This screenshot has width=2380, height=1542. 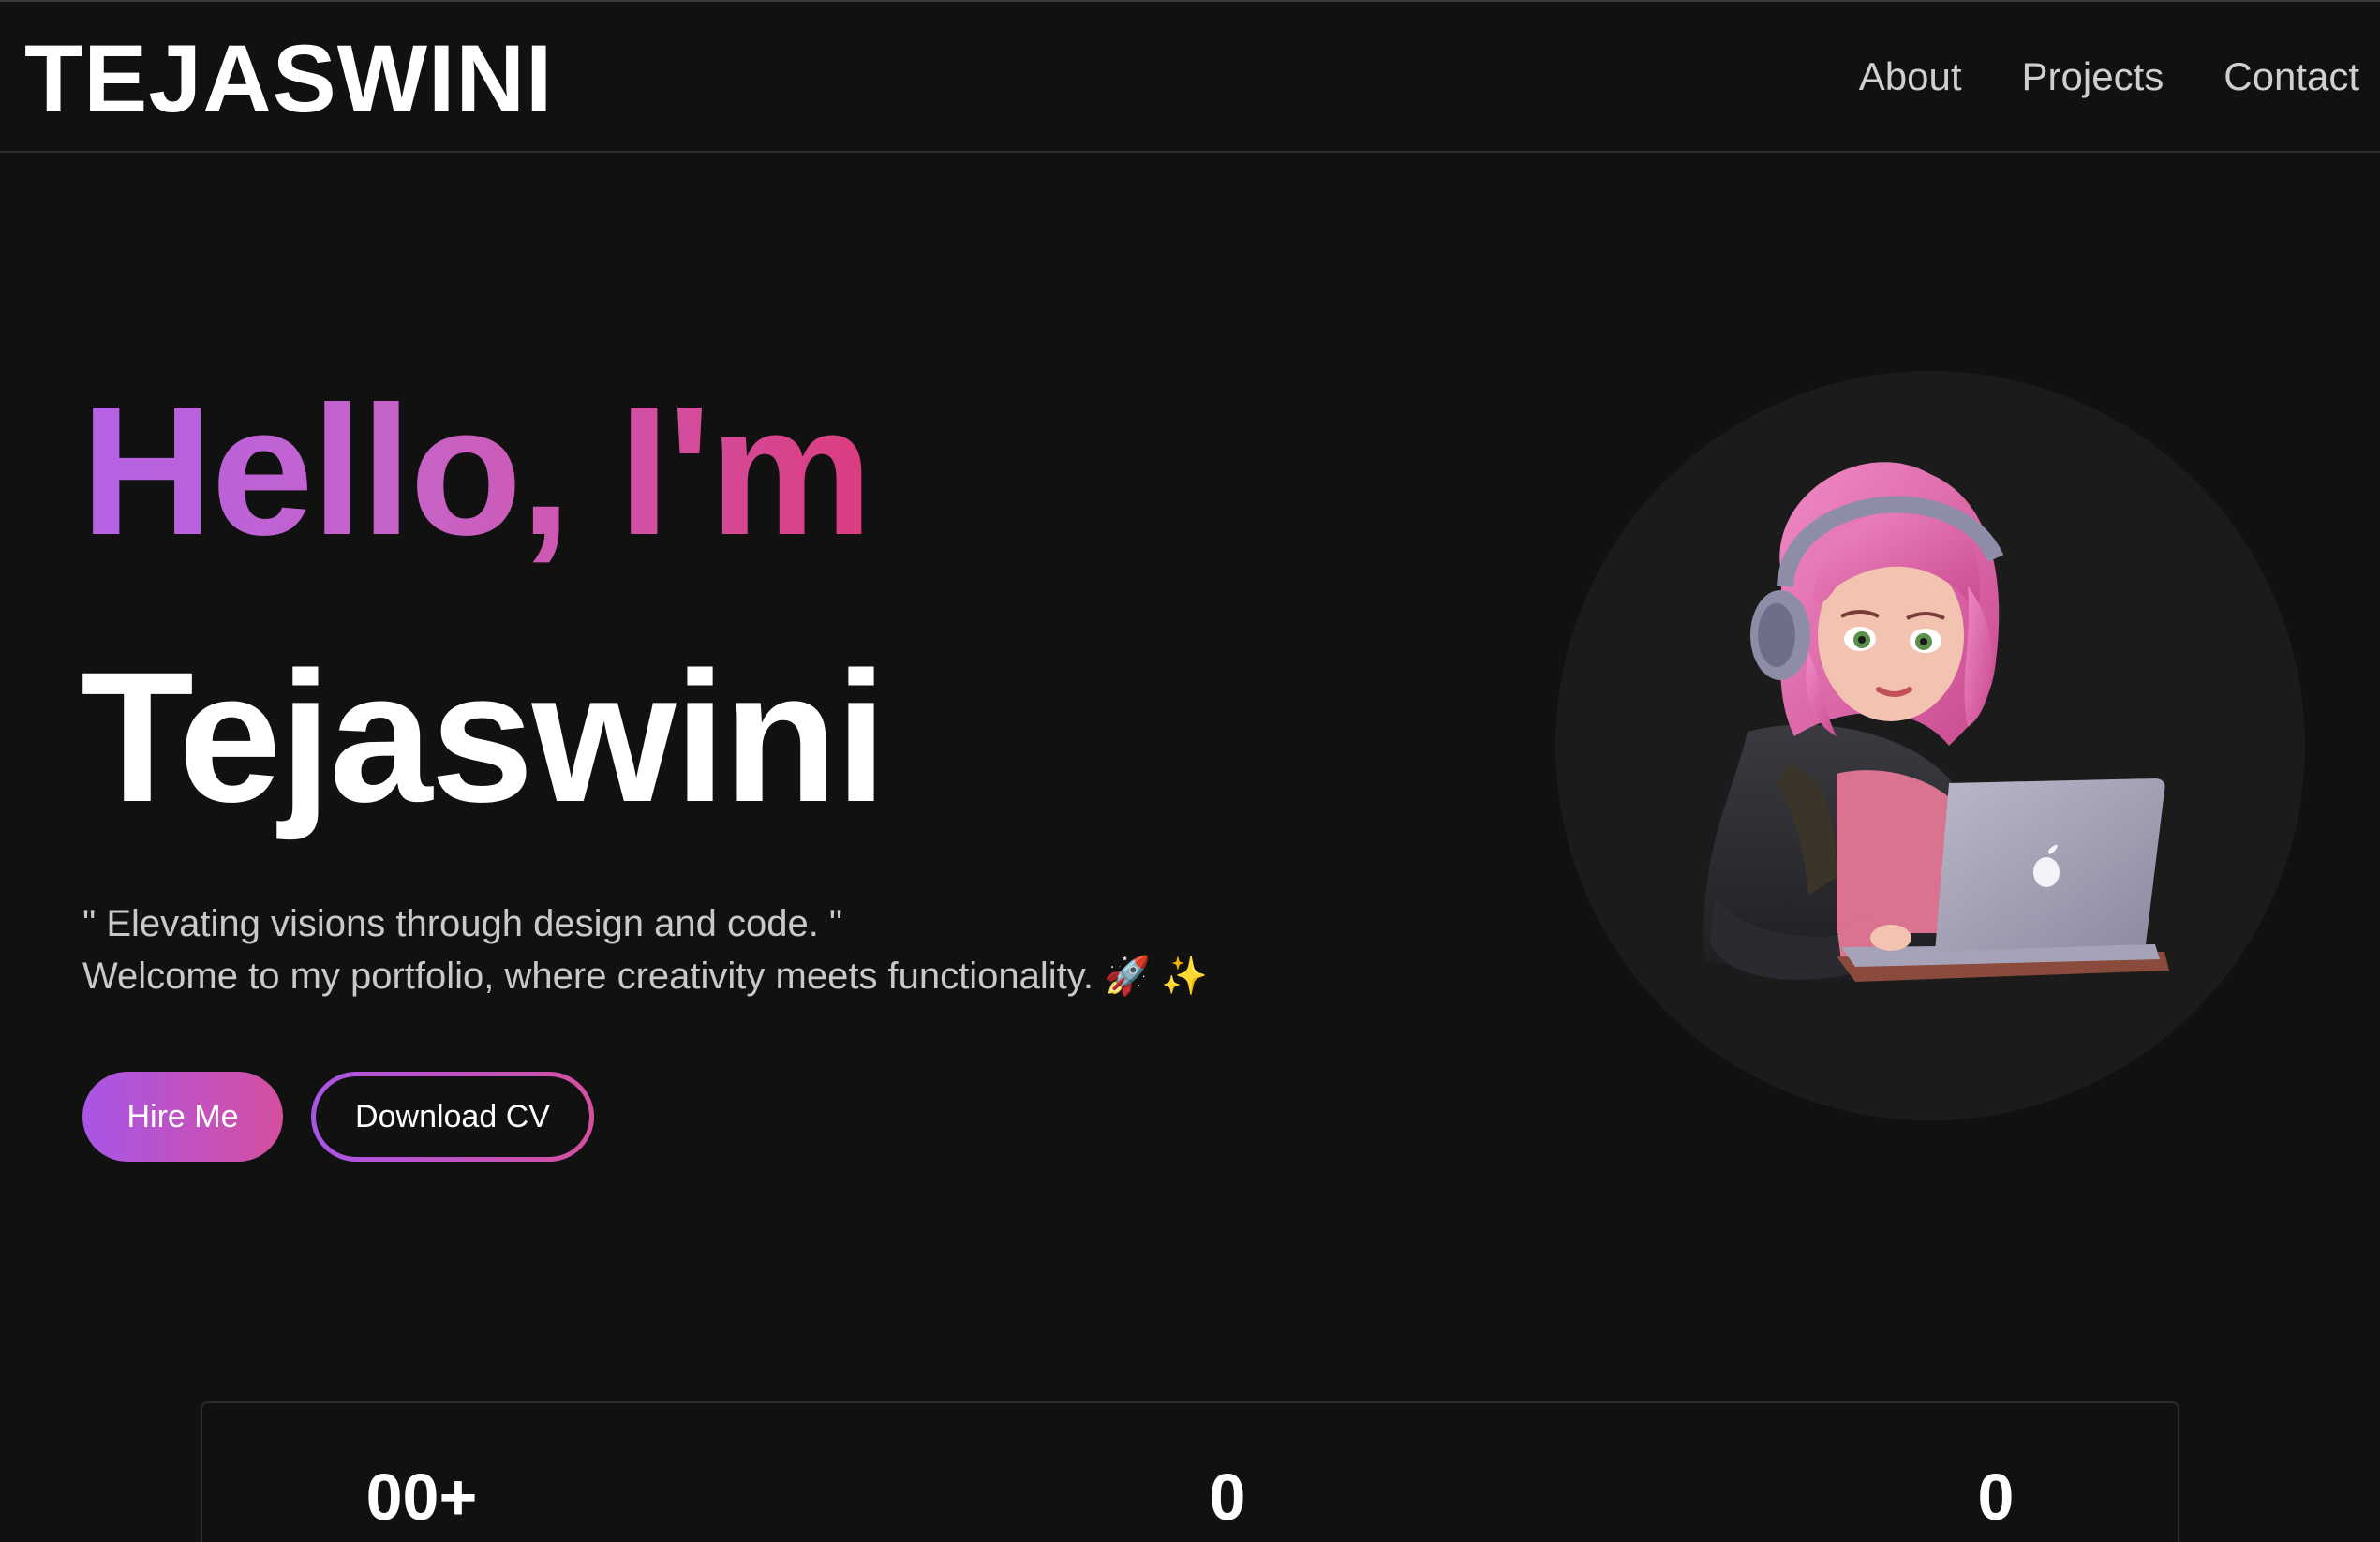 I want to click on hero-name: Tejaswini, so click(x=484, y=737).